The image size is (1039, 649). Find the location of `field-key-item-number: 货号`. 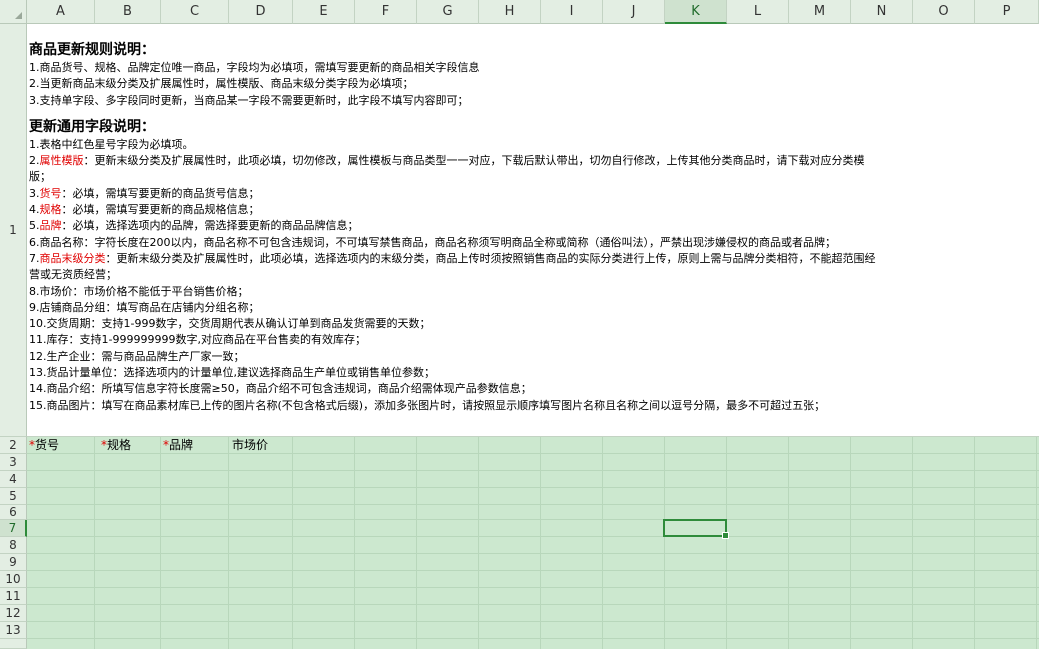

field-key-item-number: 货号 is located at coordinates (50, 193).